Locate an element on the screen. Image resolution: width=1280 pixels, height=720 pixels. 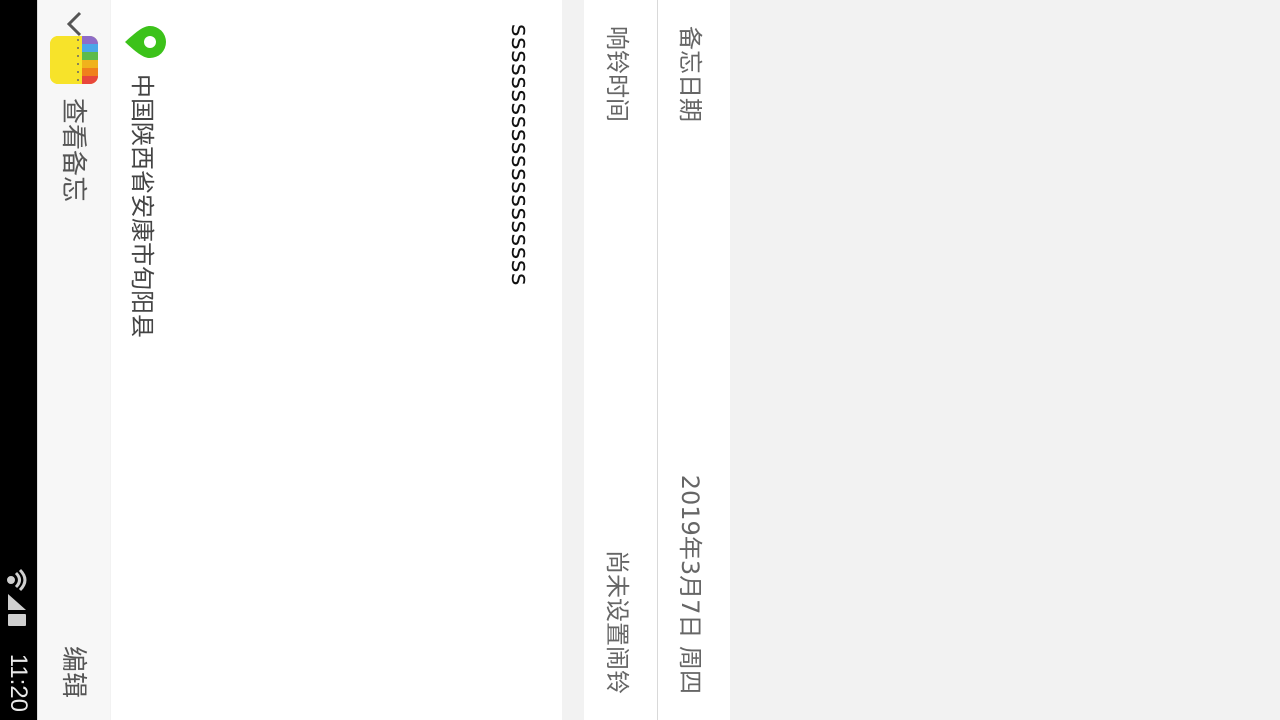
alarm-value: 尚未设置闹铃 is located at coordinates (617, 622).